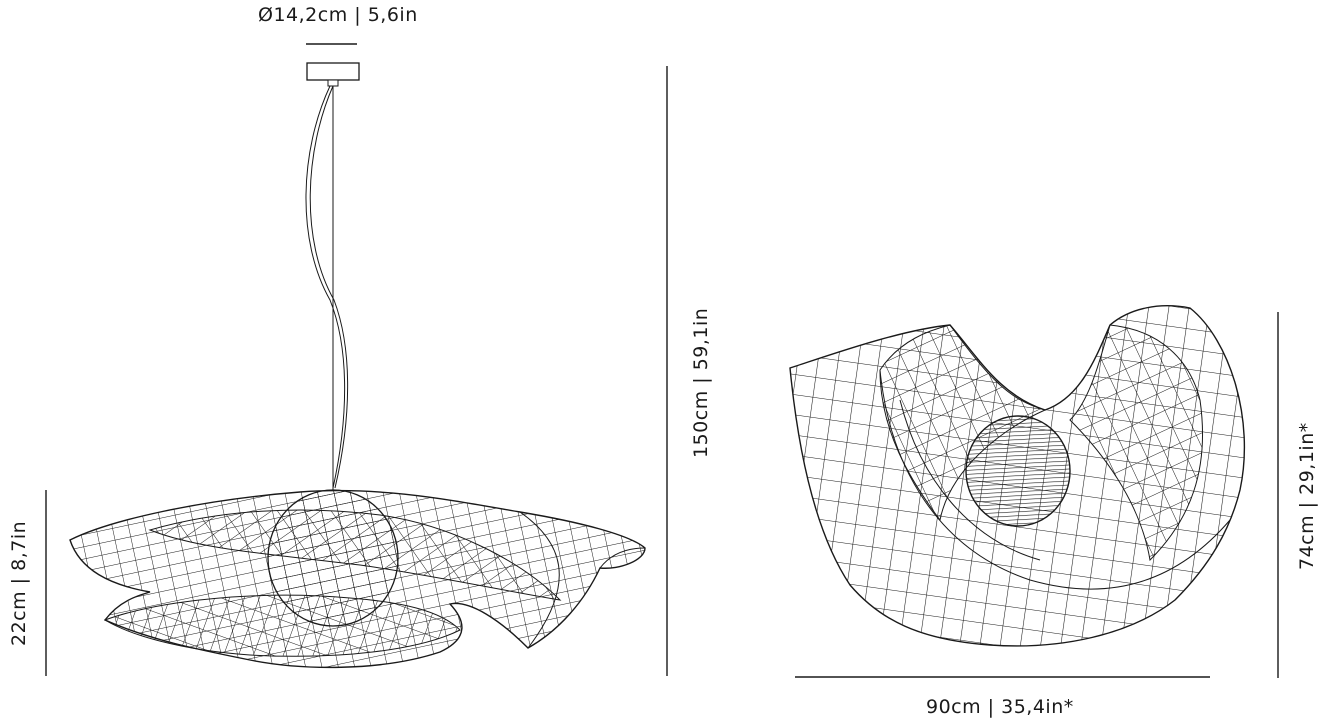  Describe the element at coordinates (1018, 471) in the screenshot. I see `light-sphere-side` at that location.